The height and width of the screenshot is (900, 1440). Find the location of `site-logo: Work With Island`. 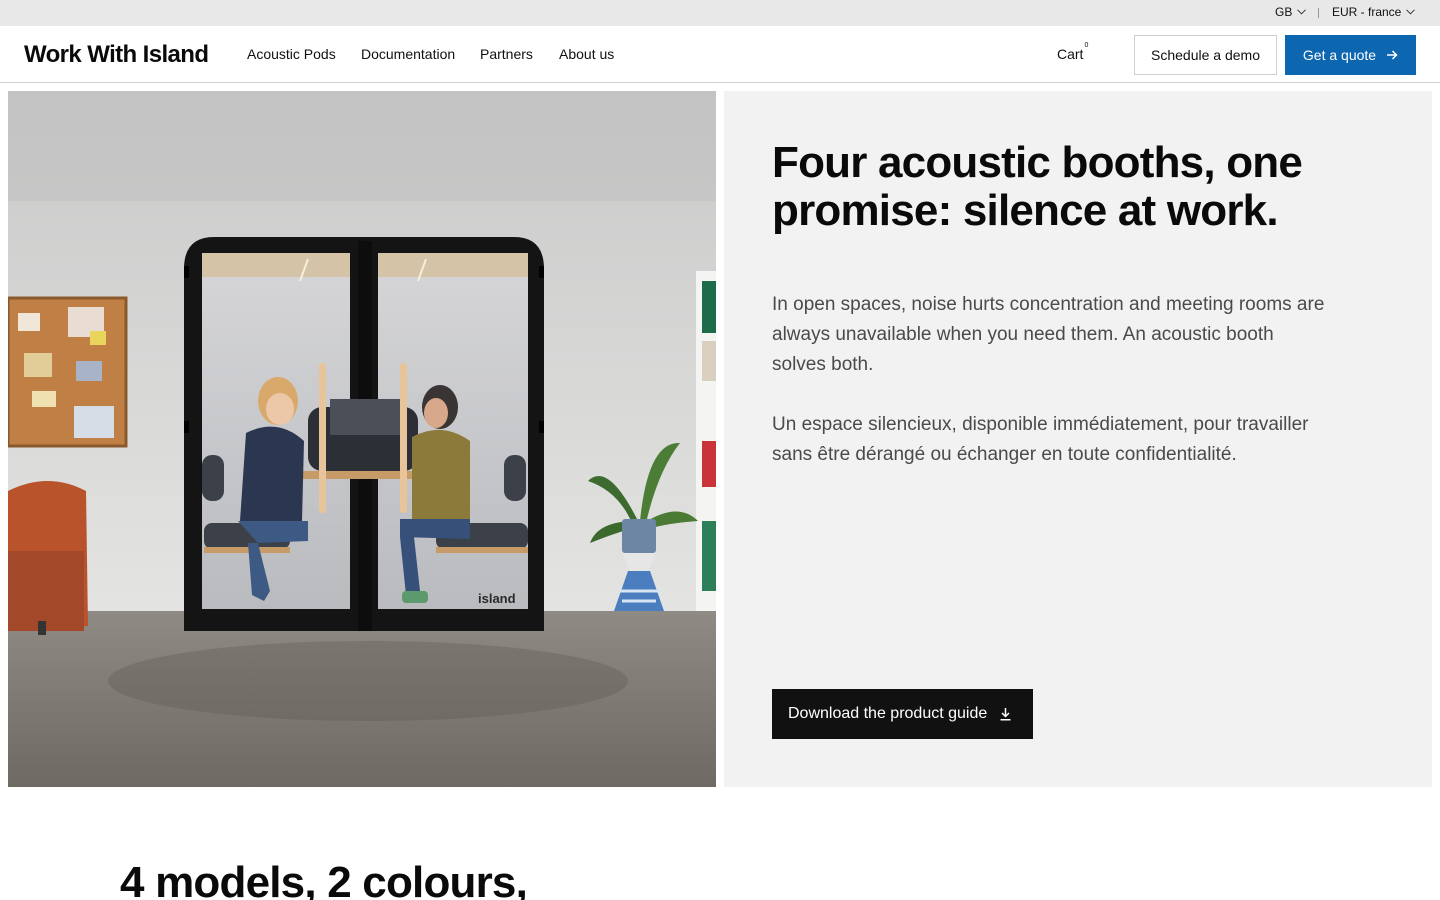

site-logo: Work With Island is located at coordinates (116, 55).